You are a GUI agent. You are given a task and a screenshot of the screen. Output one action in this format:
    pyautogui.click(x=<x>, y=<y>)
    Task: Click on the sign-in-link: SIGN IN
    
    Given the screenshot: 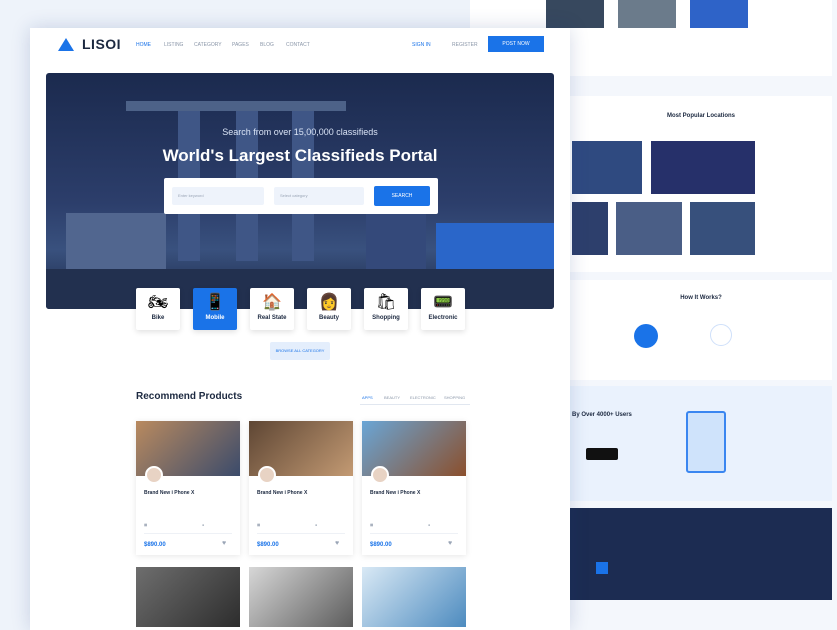 What is the action you would take?
    pyautogui.click(x=421, y=45)
    